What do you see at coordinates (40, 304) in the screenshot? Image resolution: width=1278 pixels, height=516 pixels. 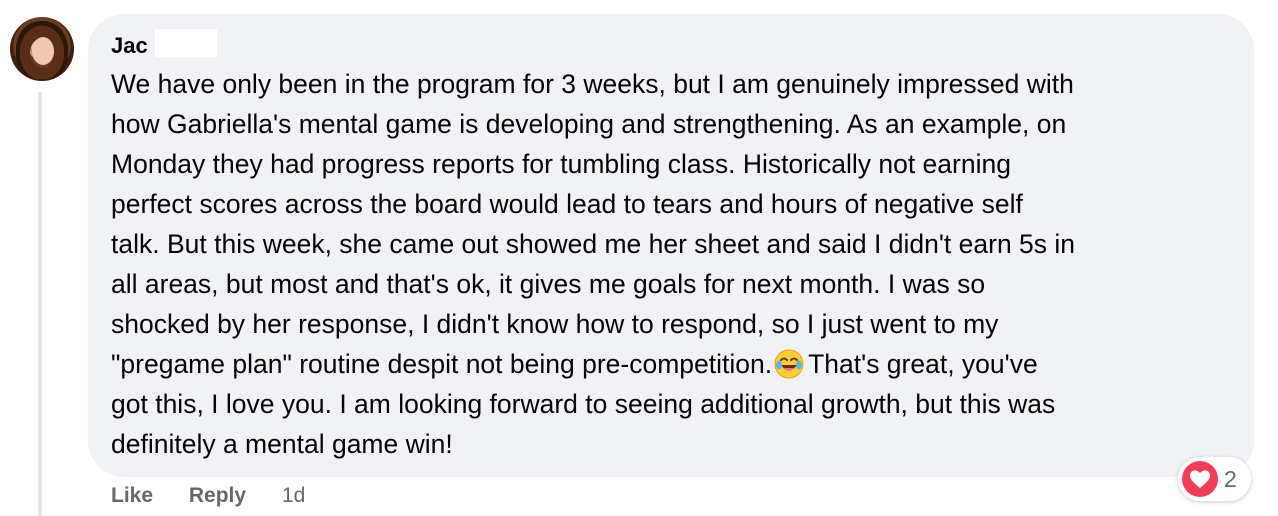 I see `thread-line` at bounding box center [40, 304].